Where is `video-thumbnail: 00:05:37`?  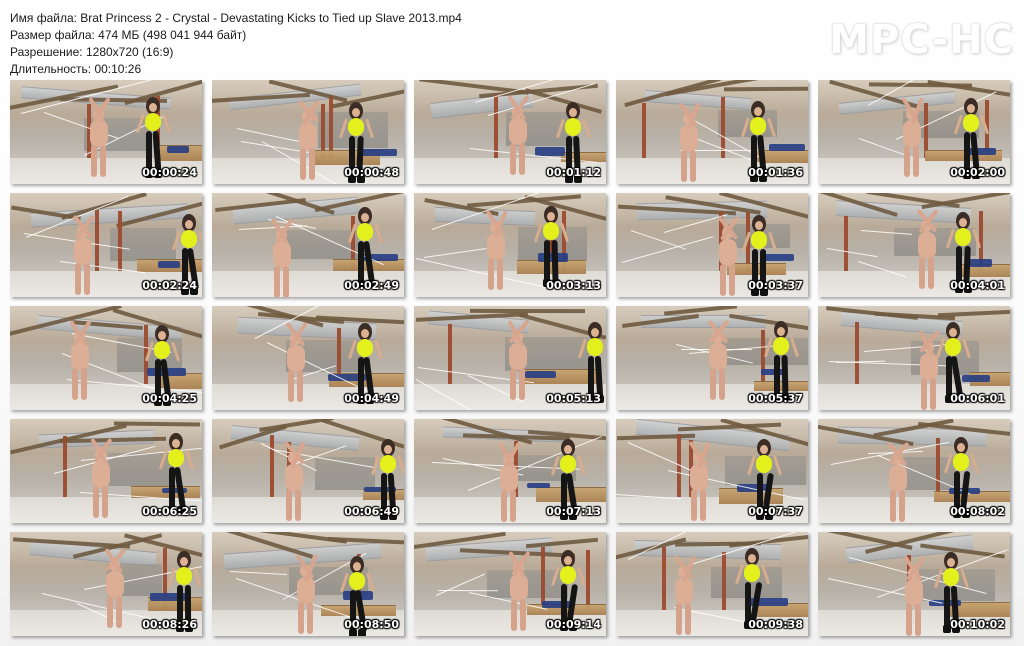 video-thumbnail: 00:05:37 is located at coordinates (712, 358).